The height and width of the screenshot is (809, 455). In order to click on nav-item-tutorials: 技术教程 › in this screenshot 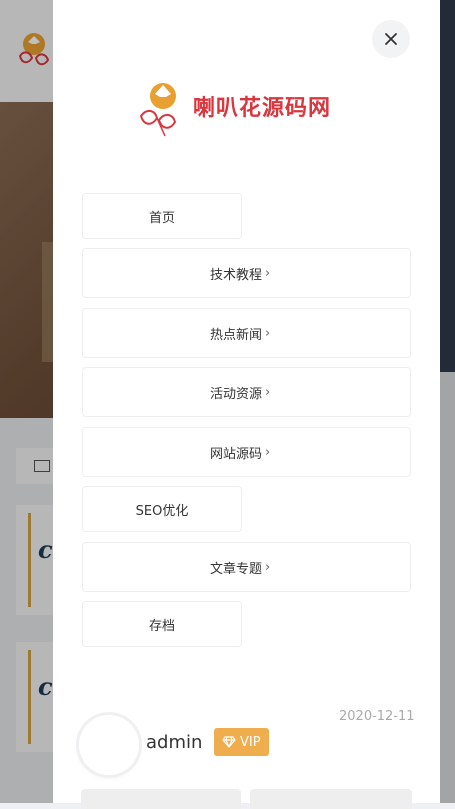, I will do `click(246, 273)`.